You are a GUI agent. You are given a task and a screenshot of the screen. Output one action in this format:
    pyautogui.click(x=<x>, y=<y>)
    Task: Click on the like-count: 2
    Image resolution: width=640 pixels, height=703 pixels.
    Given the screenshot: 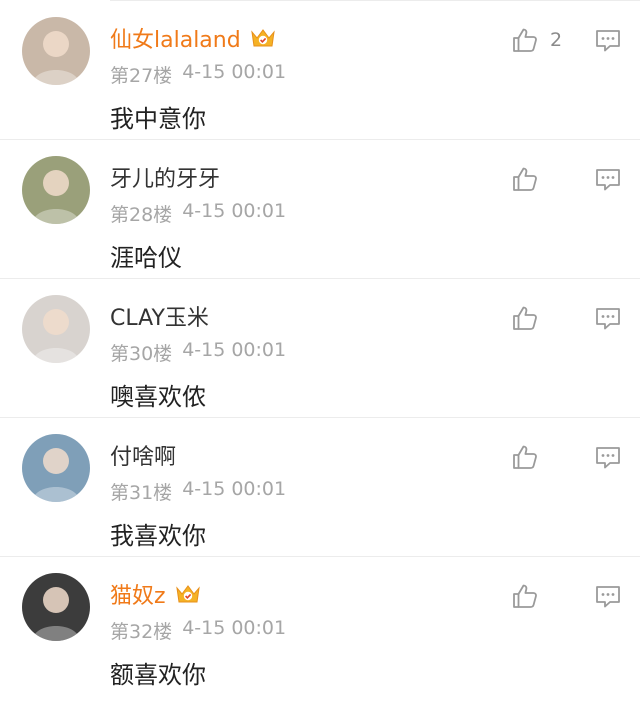 What is the action you would take?
    pyautogui.click(x=556, y=40)
    